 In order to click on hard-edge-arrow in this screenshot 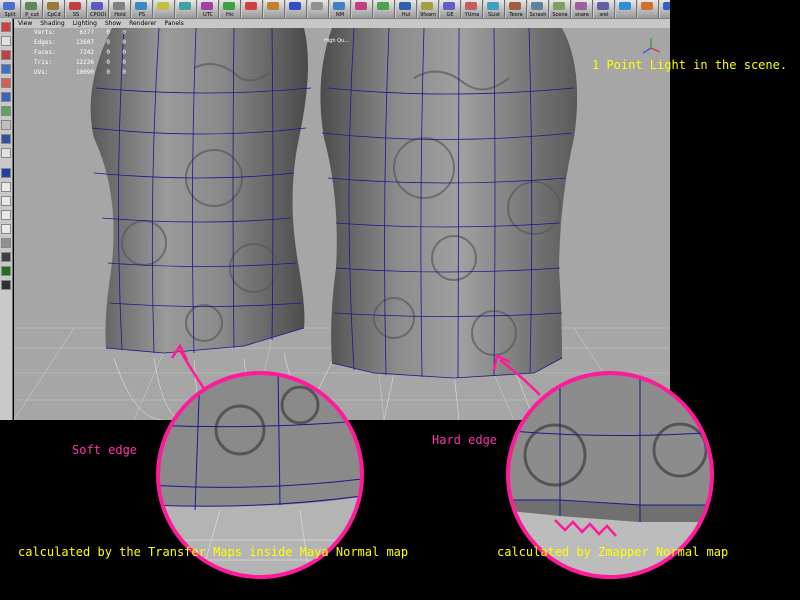, I will do `click(520, 377)`.